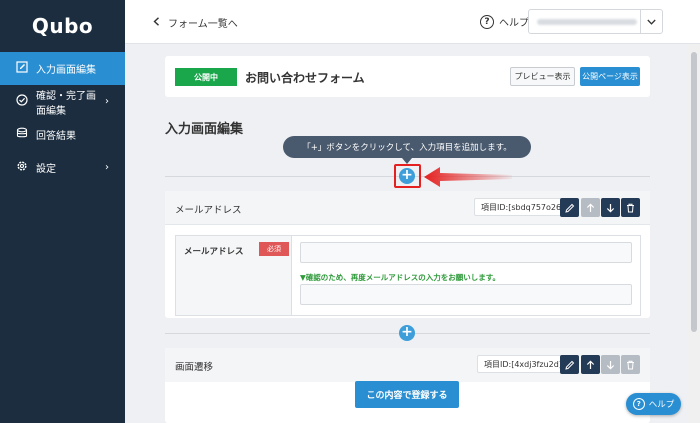  What do you see at coordinates (400, 277) in the screenshot?
I see `confirm-note: ▼確認のため、再度メールアドレスの入力をお願いします。` at bounding box center [400, 277].